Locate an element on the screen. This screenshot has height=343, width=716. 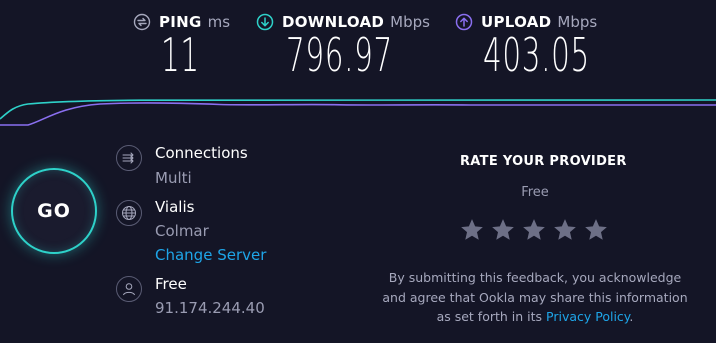
download-speed-line is located at coordinates (358, 109).